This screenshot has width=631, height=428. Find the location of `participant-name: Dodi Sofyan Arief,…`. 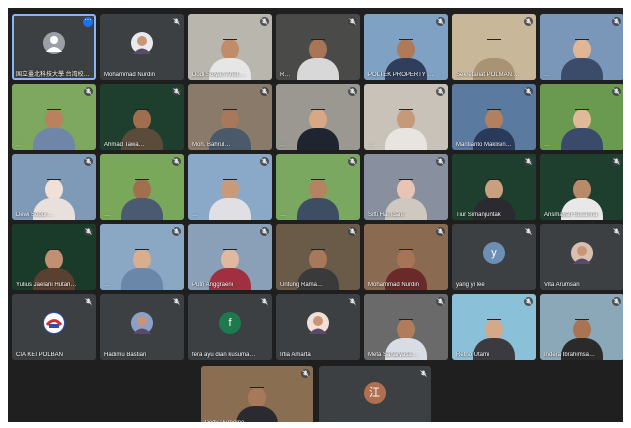

participant-name: Dodi Sofyan Arief,… is located at coordinates (219, 75).